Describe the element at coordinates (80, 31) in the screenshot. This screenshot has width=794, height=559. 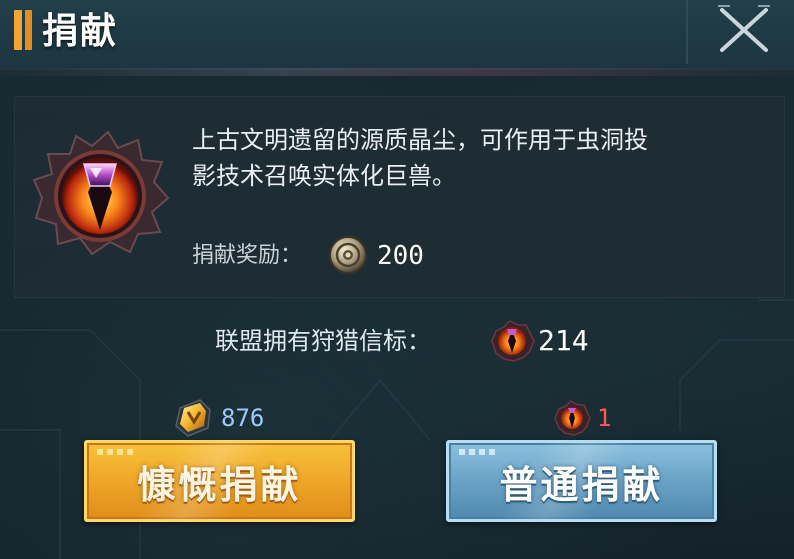
I see `dialog-title: 捐献` at that location.